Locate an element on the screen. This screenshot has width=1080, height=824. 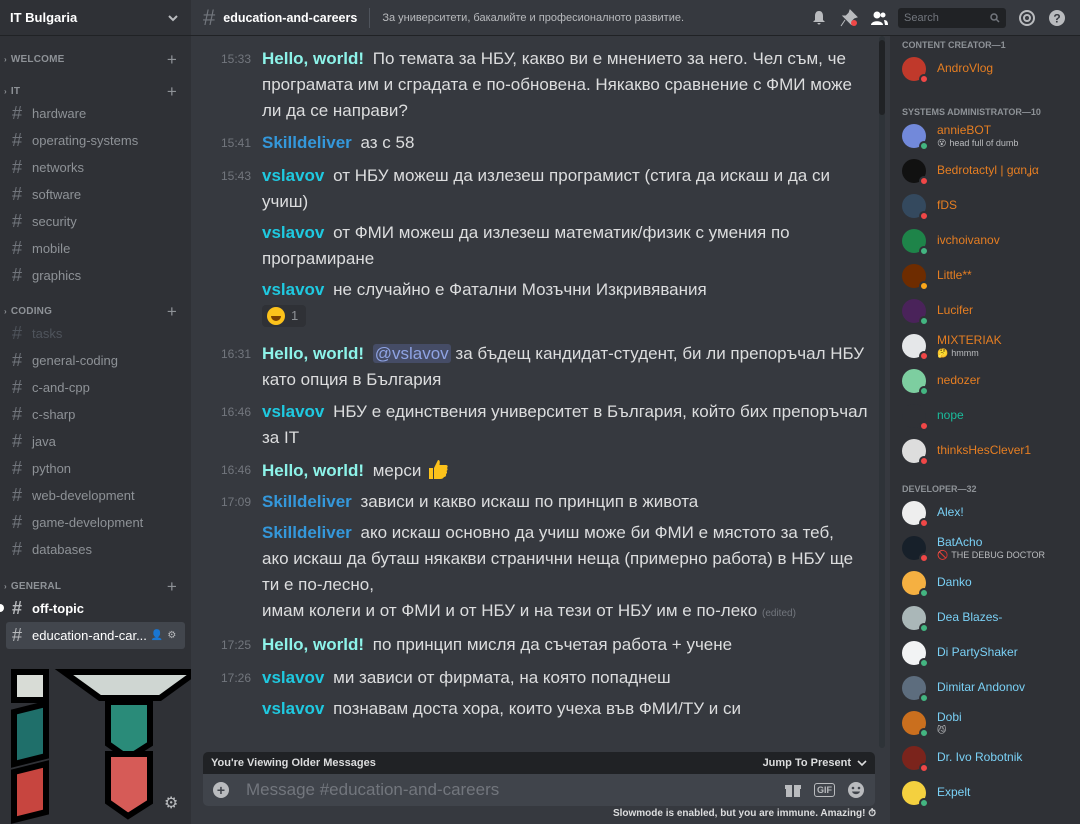
category-general: › GENERAL + is located at coordinates (95, 586).